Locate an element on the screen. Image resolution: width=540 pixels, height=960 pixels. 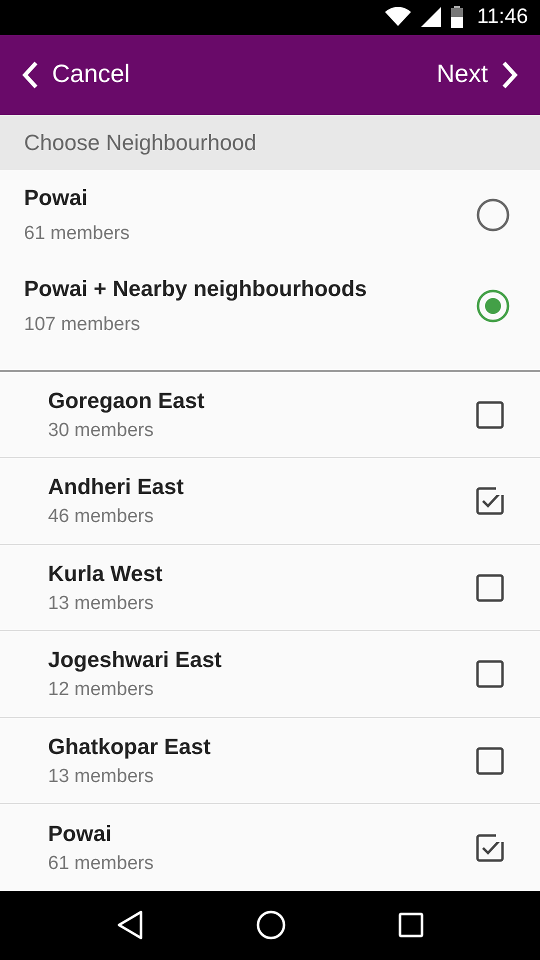
member-count: 107 members is located at coordinates (83, 325).